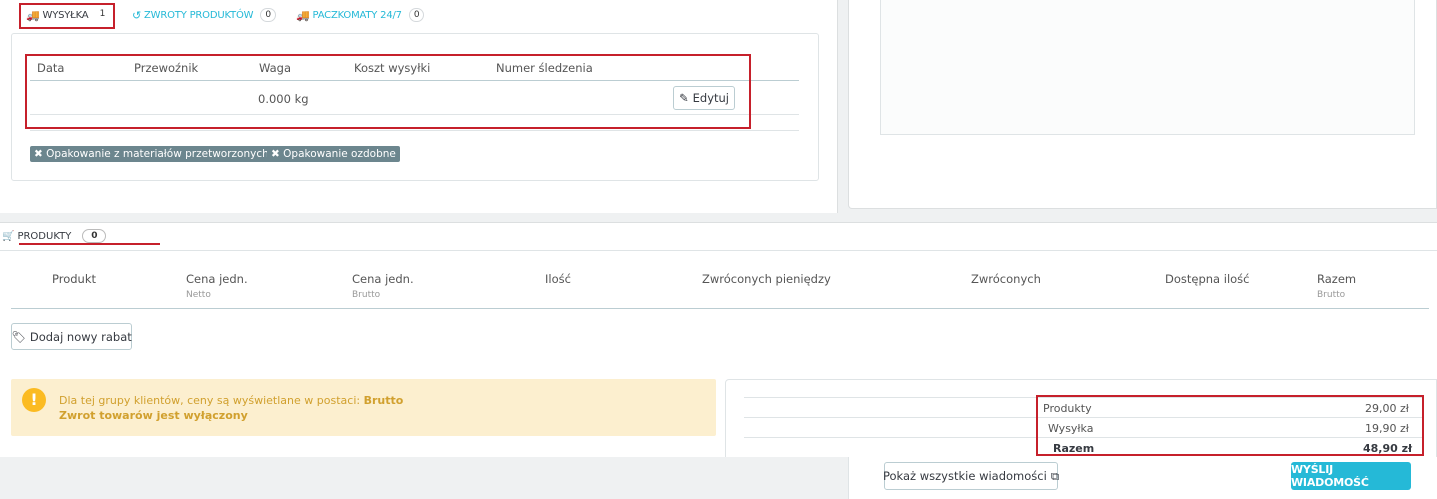 The width and height of the screenshot is (1437, 499). I want to click on message-area, so click(1147, 67).